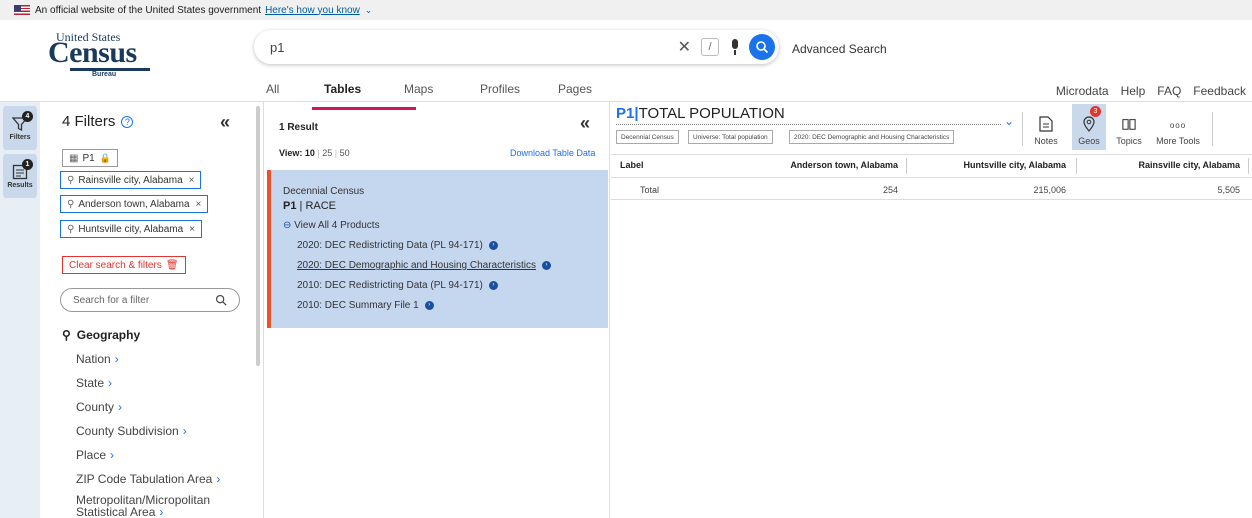  I want to click on geo-item-county-subdivision: County Subdivision ›, so click(131, 431).